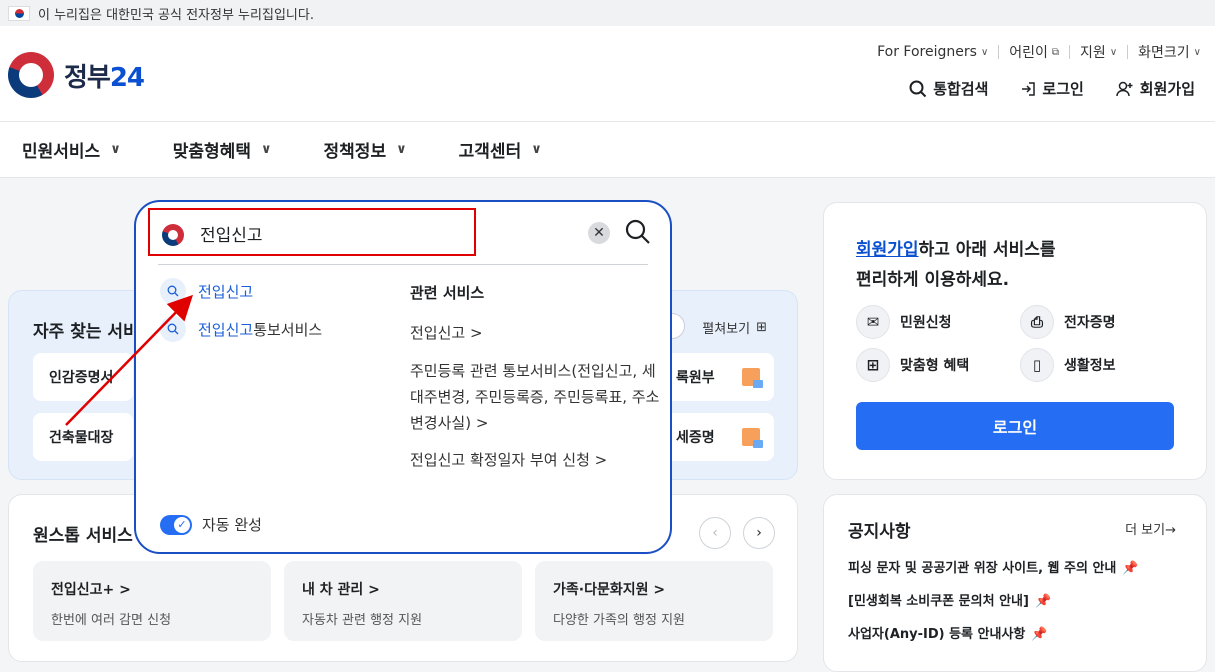  I want to click on carousel-next-button: ›, so click(759, 533).